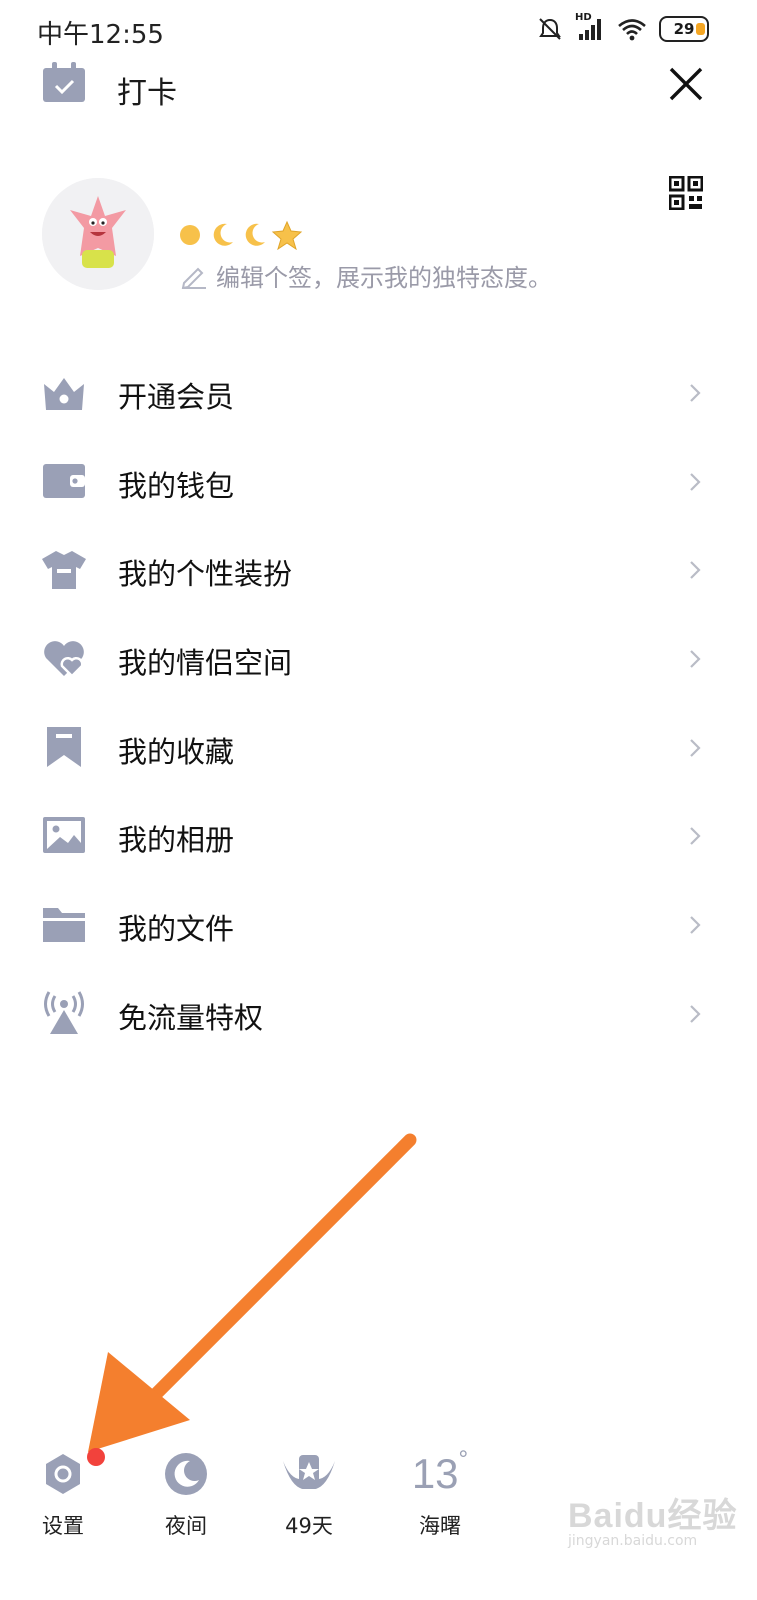  Describe the element at coordinates (96, 1457) in the screenshot. I see `notification-dot` at that location.